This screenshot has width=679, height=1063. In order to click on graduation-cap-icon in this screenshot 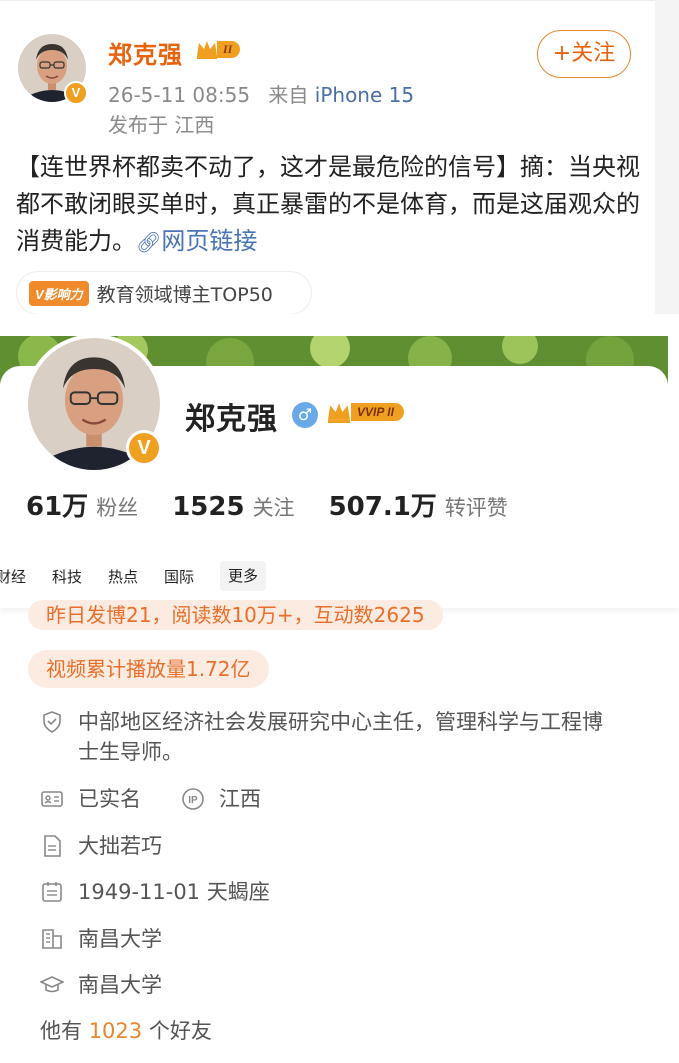, I will do `click(52, 984)`.